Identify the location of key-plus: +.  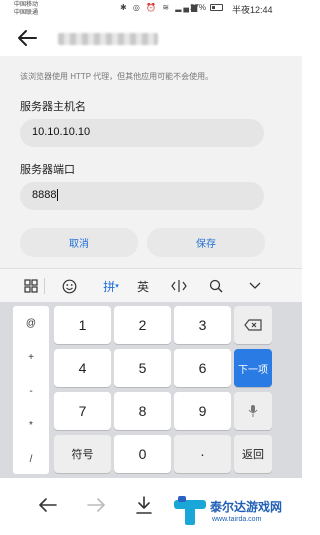
(31, 357).